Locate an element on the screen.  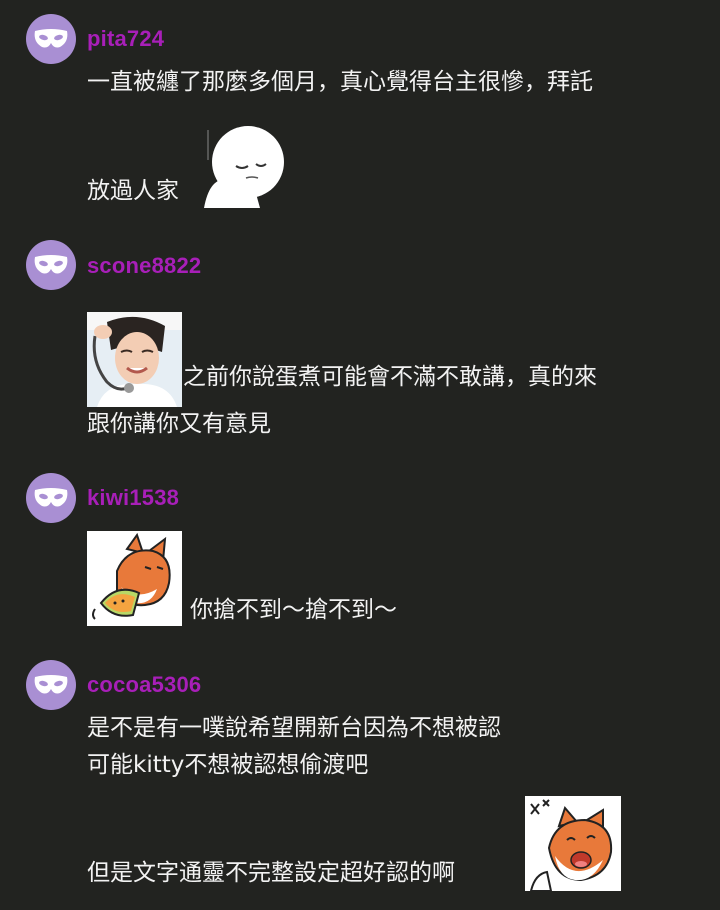
comment-text: 跟你講你又有意見 is located at coordinates (179, 424).